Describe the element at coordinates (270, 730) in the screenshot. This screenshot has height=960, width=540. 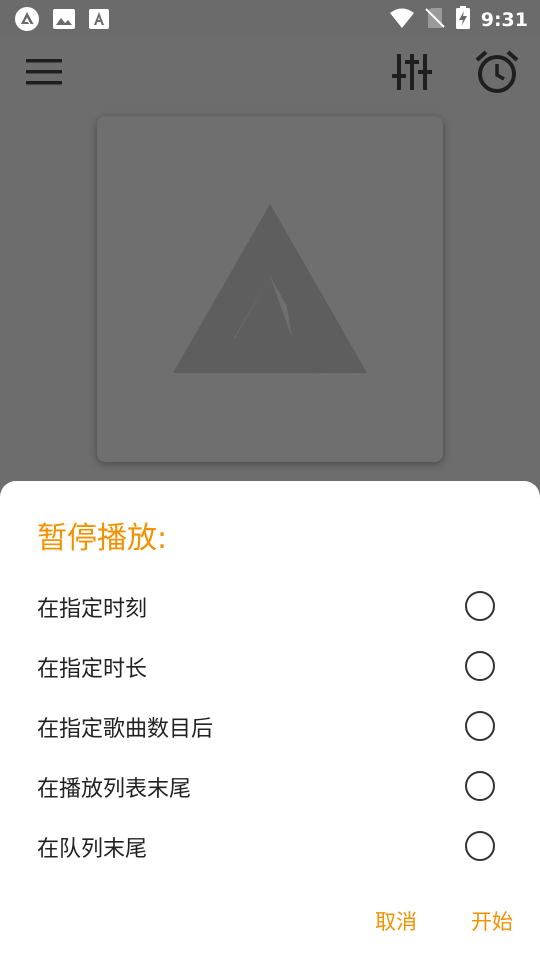
I see `option-after-songs: 在指定歌曲数目后` at that location.